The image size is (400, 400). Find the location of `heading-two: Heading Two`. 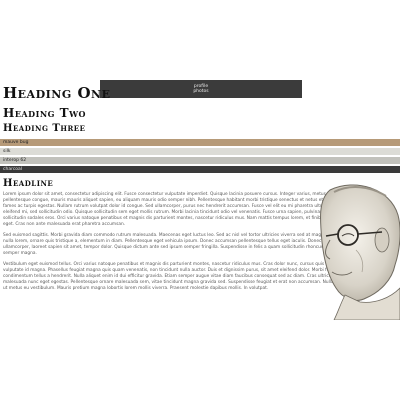

heading-two: Heading Two is located at coordinates (45, 113).